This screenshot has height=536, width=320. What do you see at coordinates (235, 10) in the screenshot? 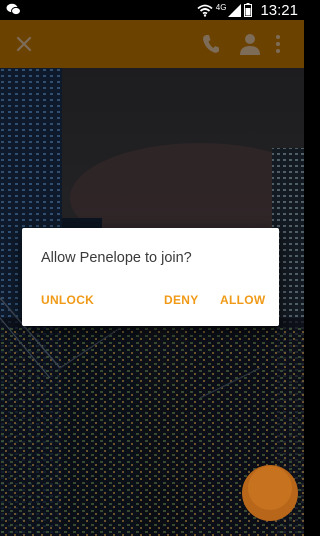
I see `signal-icon` at bounding box center [235, 10].